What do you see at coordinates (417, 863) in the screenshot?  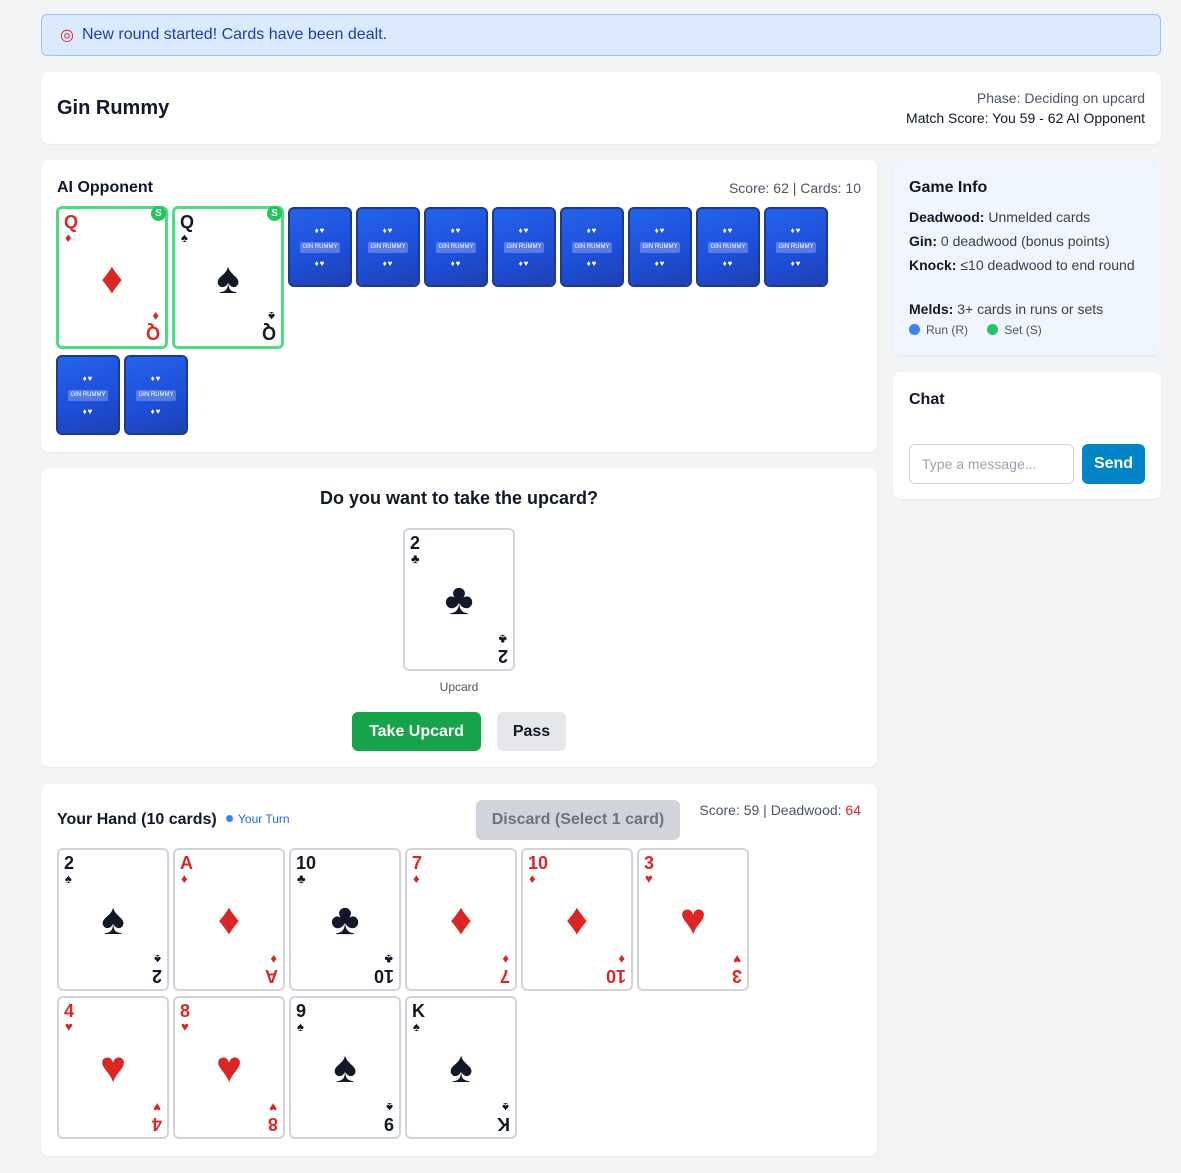 I see `card-rank: 7` at bounding box center [417, 863].